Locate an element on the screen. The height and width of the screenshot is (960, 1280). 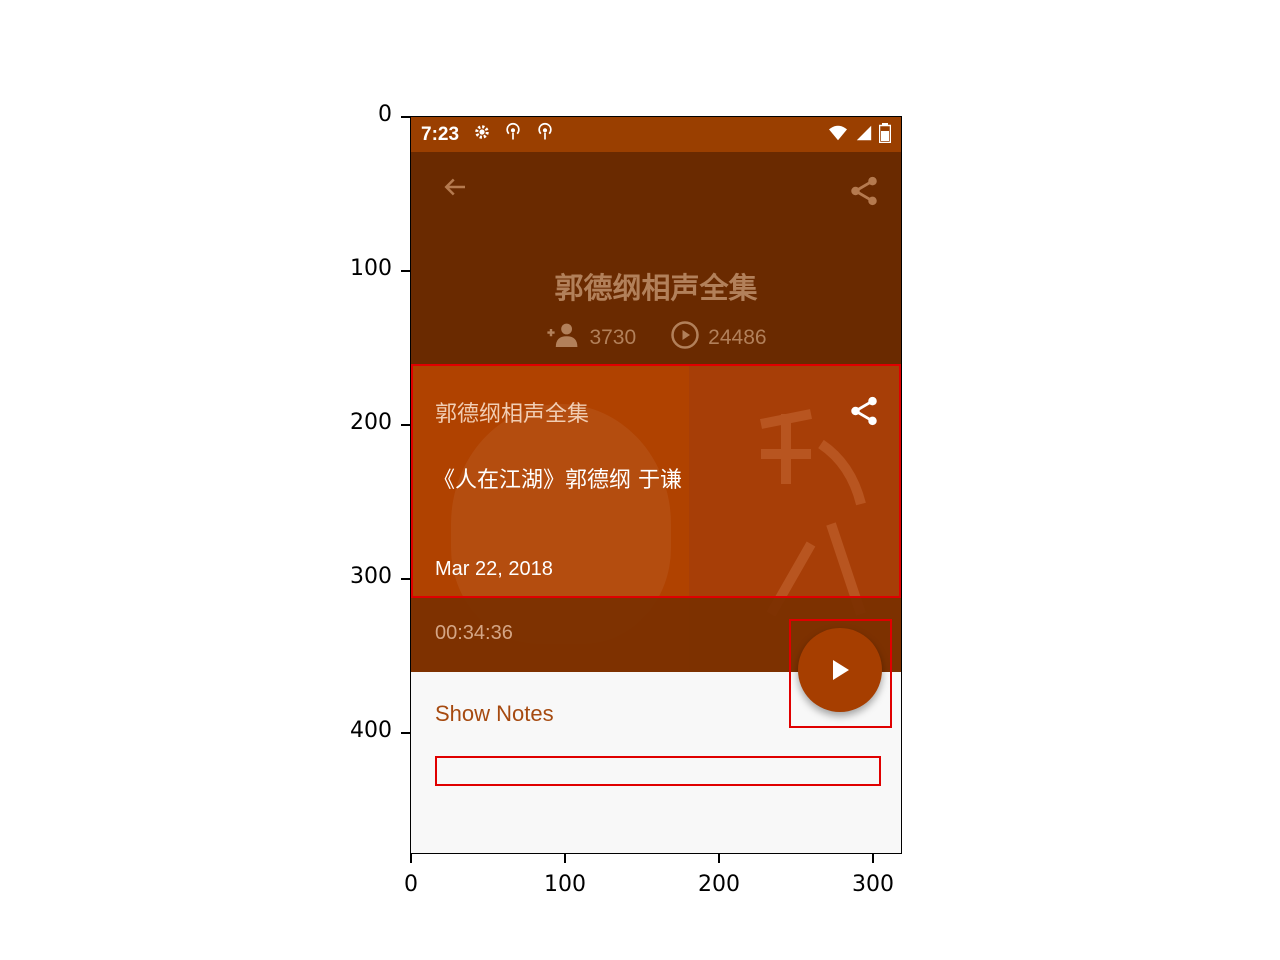
back-button is located at coordinates (455, 190).